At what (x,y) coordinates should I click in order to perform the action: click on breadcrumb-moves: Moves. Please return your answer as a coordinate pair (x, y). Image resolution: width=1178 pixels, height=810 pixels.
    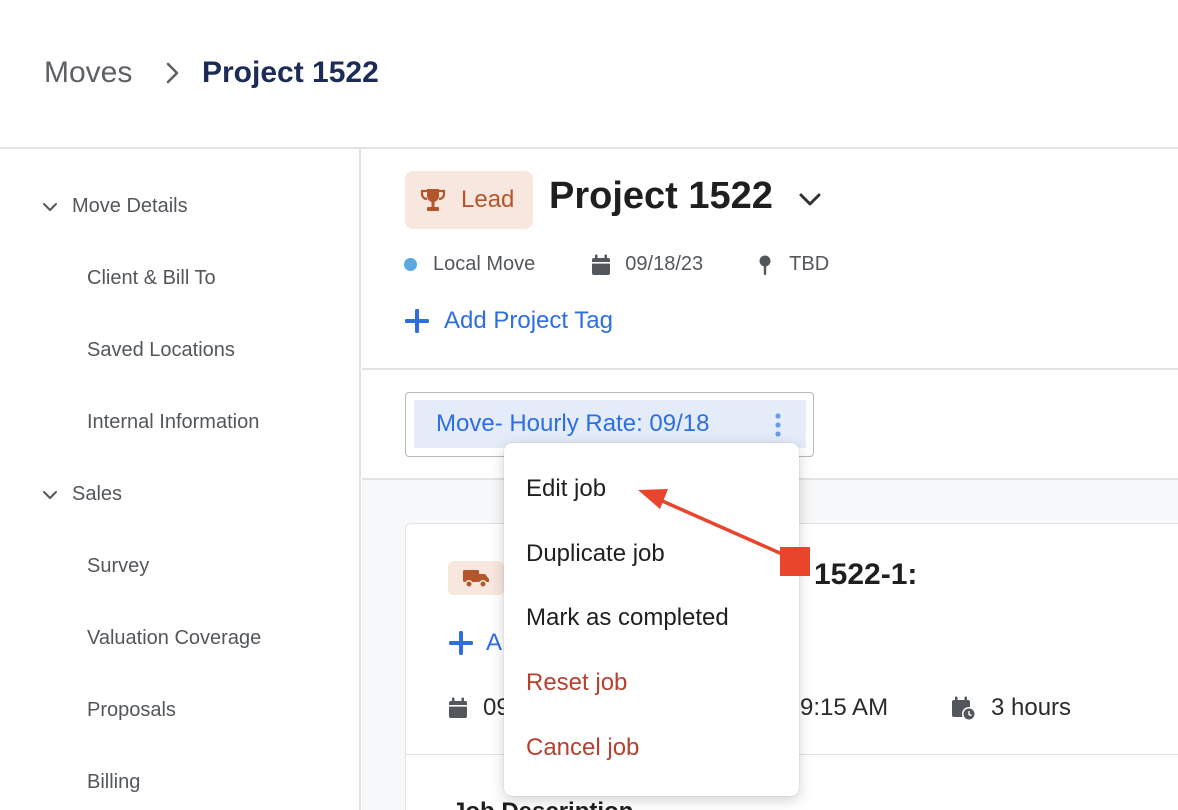
    Looking at the image, I should click on (88, 73).